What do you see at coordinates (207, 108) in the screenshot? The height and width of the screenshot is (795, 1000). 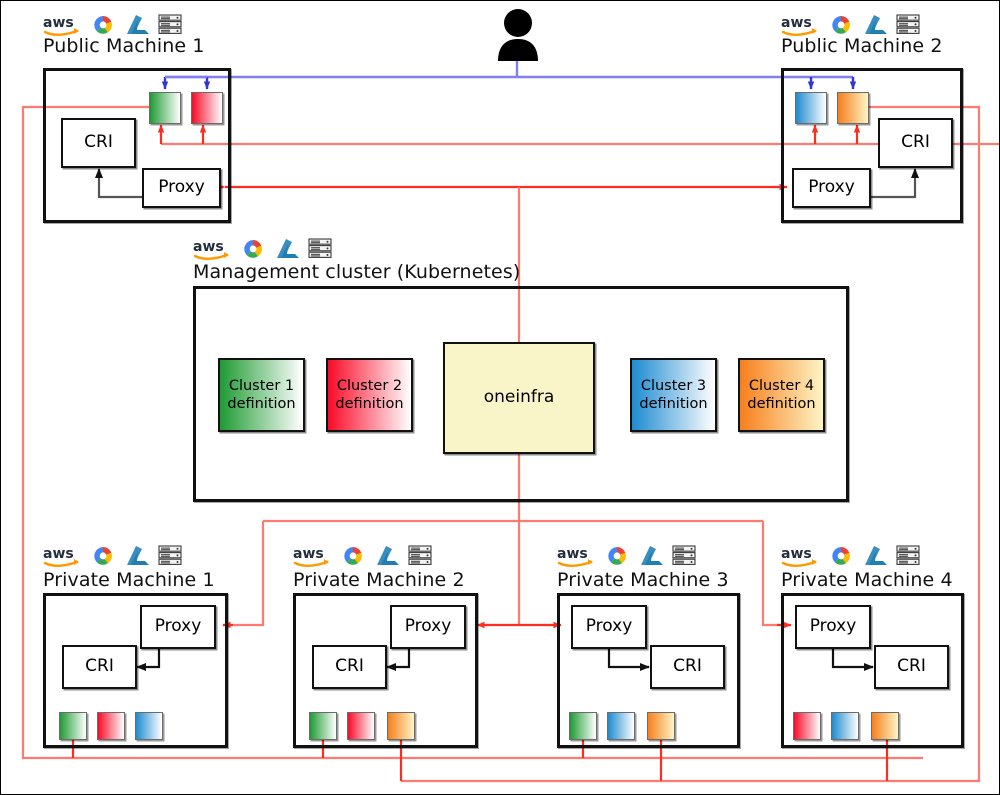 I see `public-machine-1-chip-cluster2` at bounding box center [207, 108].